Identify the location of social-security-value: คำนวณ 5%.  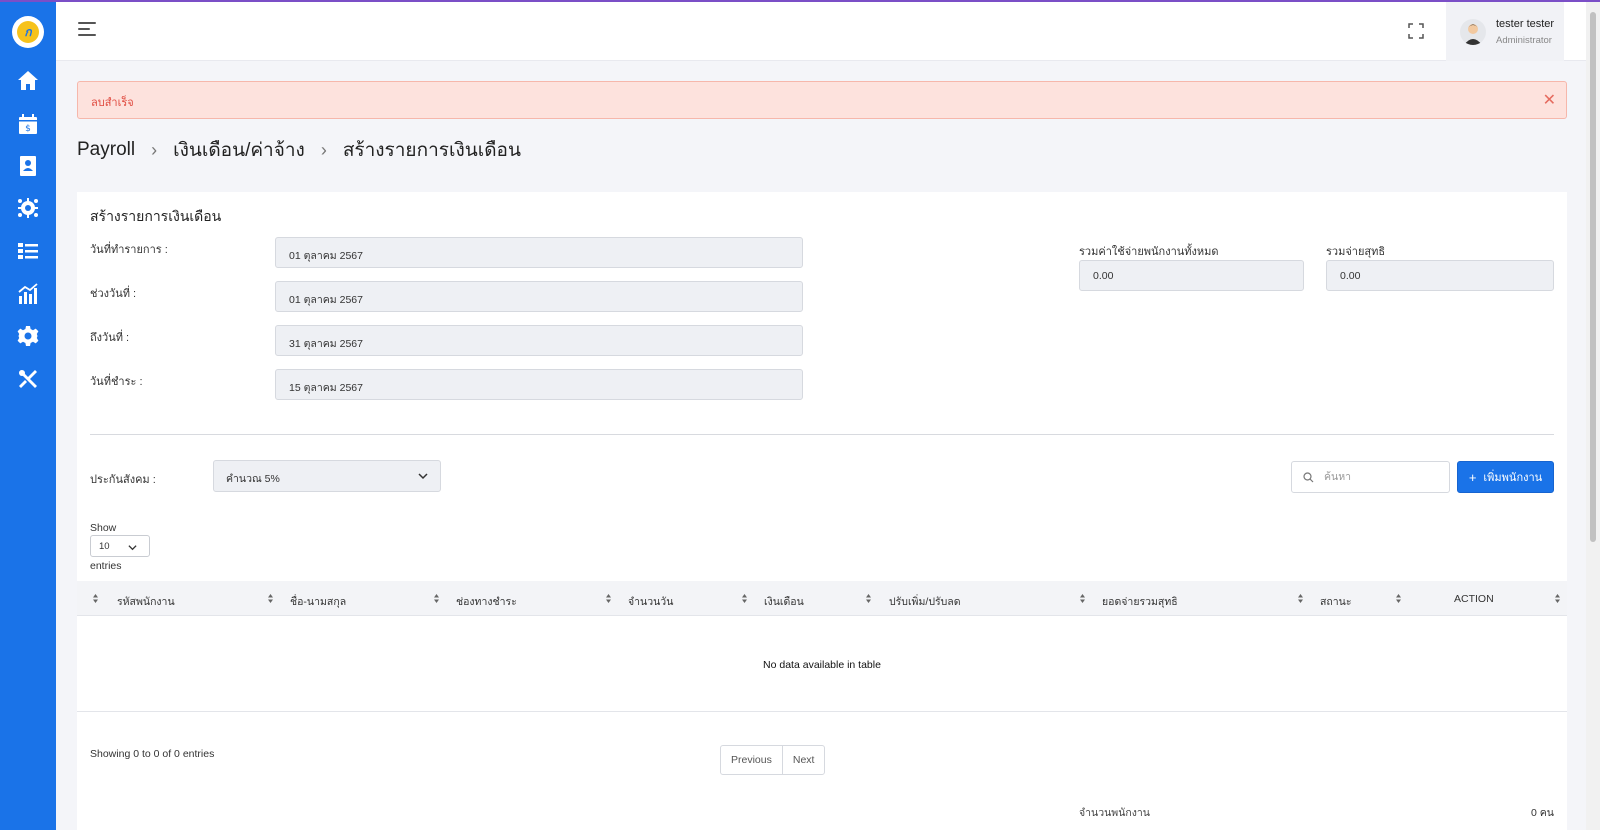
(253, 479).